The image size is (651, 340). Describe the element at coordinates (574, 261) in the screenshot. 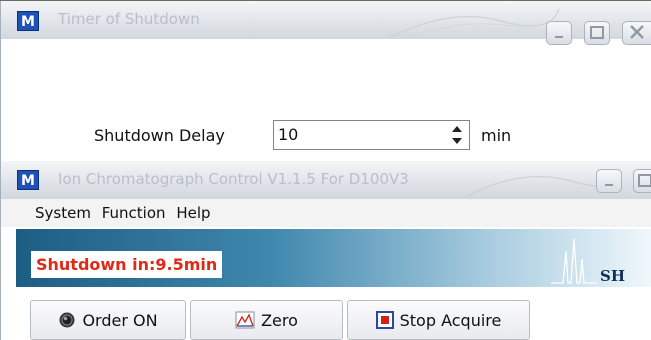

I see `chromatogram-logo-icon` at that location.